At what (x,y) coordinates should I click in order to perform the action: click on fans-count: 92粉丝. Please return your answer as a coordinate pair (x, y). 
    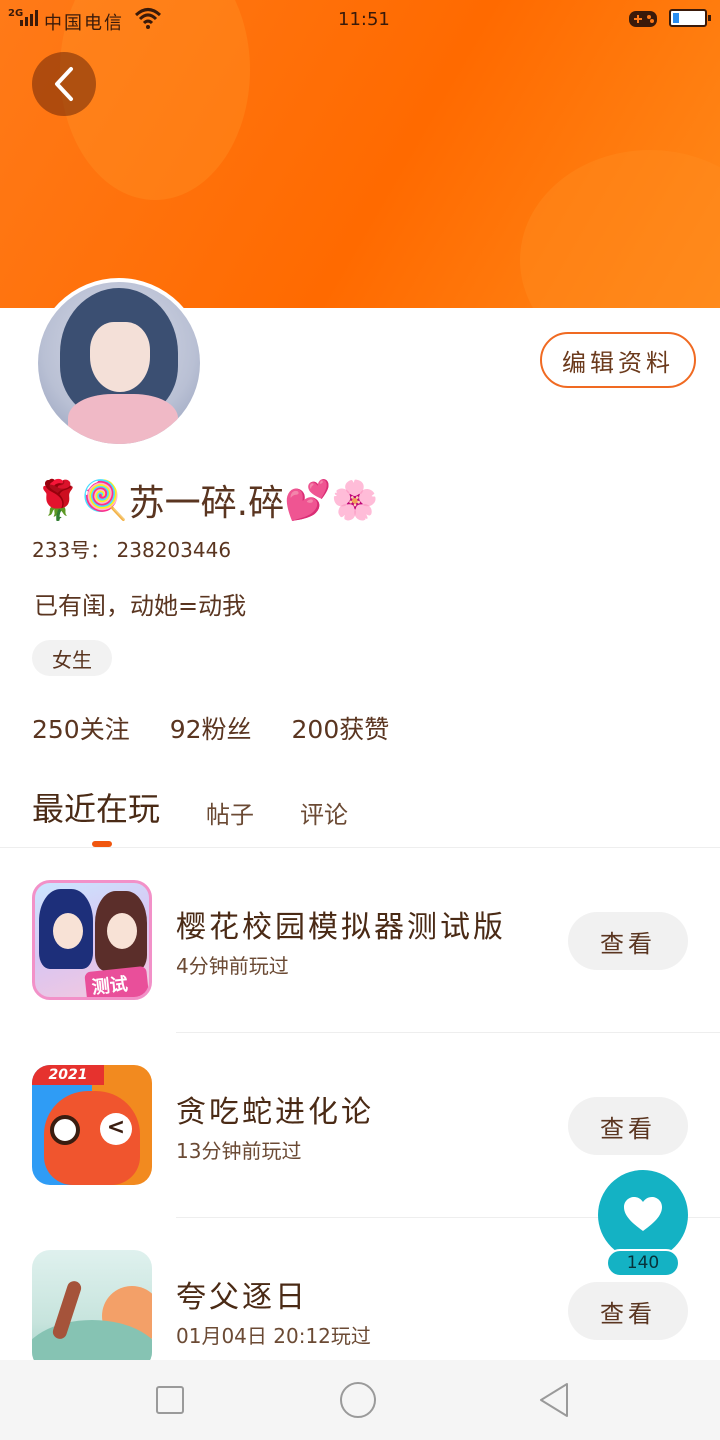
    Looking at the image, I should click on (211, 728).